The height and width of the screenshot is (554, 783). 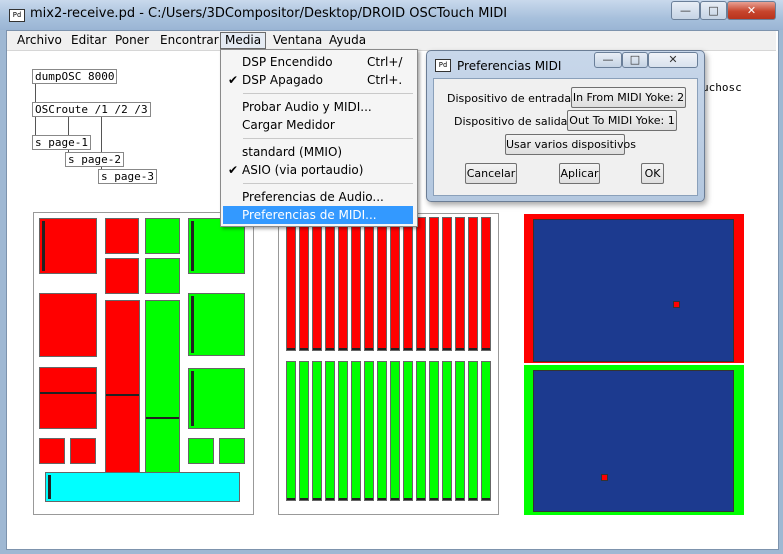 What do you see at coordinates (635, 60) in the screenshot?
I see `dialog-maximize-button: □` at bounding box center [635, 60].